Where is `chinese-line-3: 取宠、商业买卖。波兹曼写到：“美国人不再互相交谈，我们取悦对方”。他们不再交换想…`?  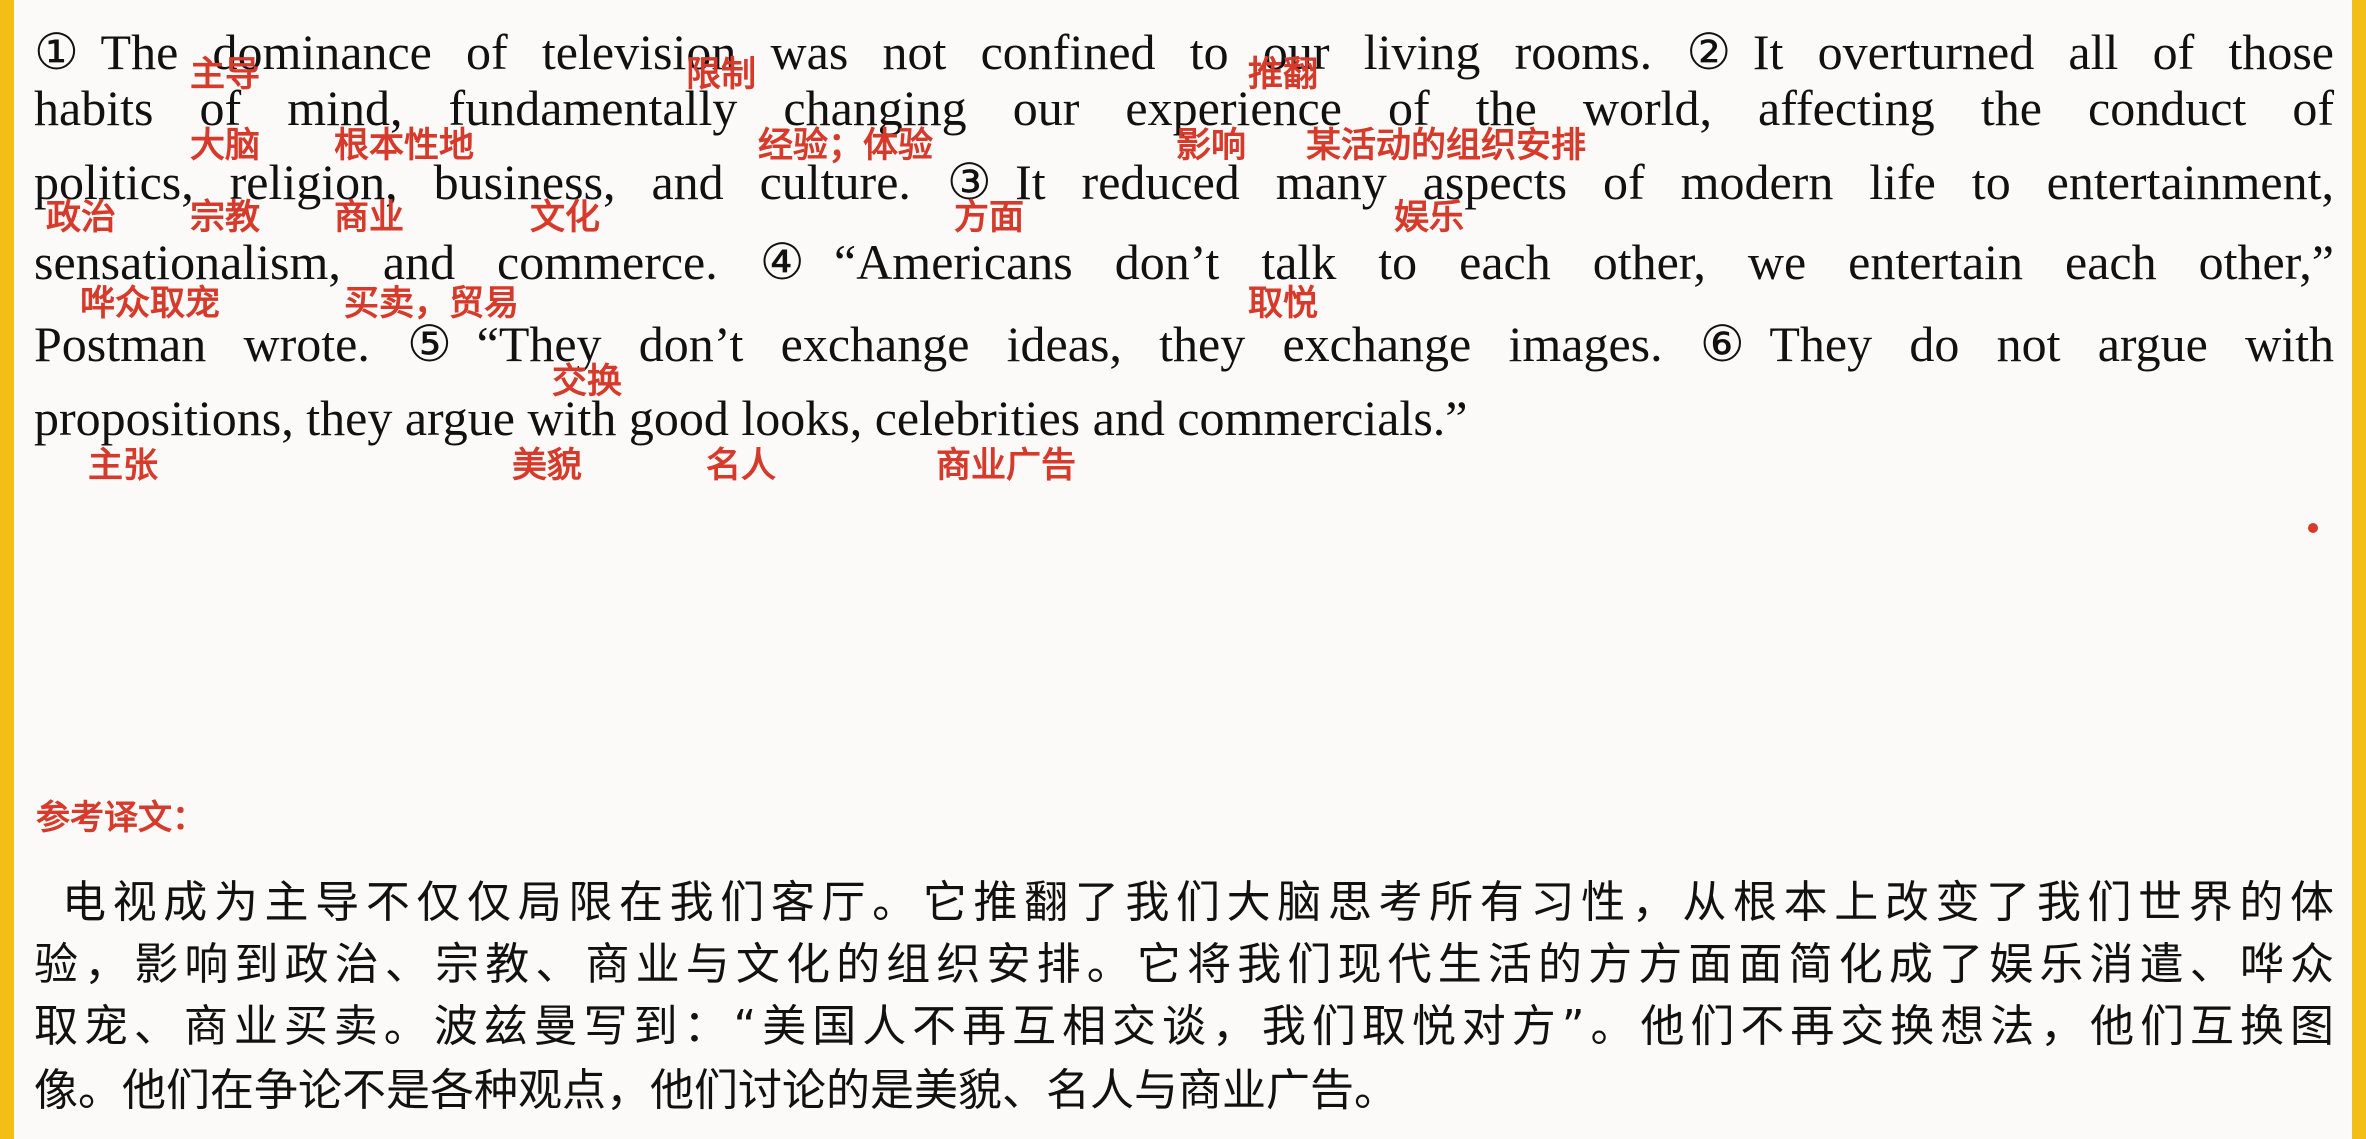 chinese-line-3: 取宠、商业买卖。波兹曼写到：“美国人不再互相交谈，我们取悦对方”。他们不再交换想… is located at coordinates (1184, 1026).